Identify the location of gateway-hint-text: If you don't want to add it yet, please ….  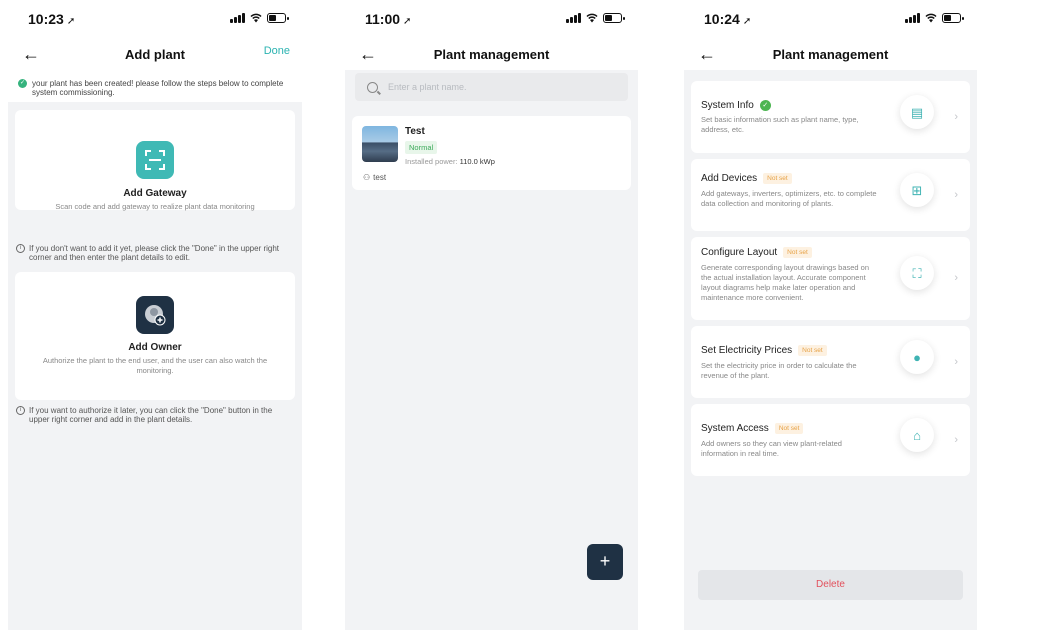
(154, 253).